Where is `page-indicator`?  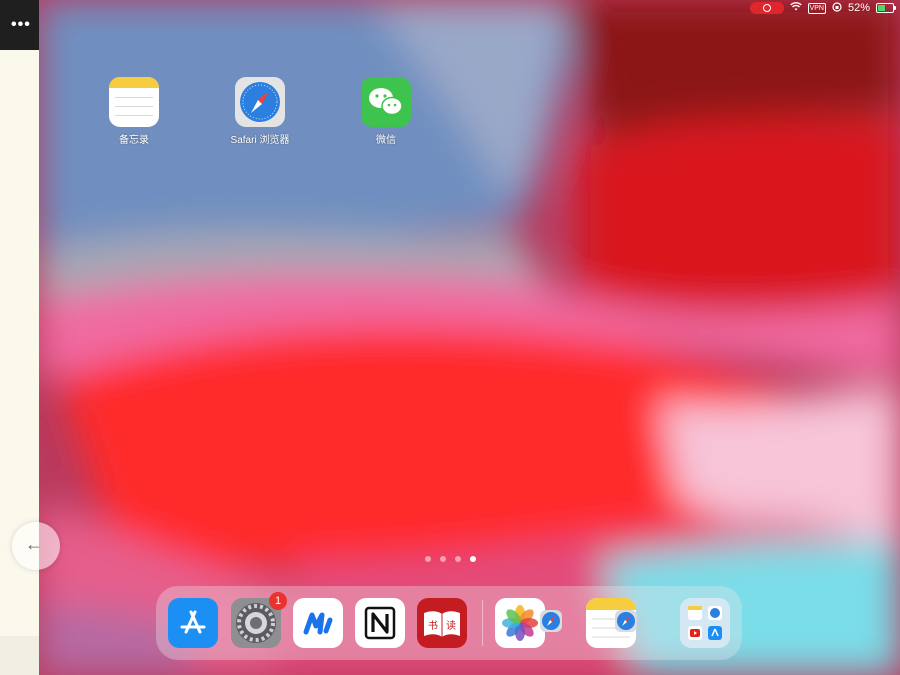
page-indicator is located at coordinates (450, 559).